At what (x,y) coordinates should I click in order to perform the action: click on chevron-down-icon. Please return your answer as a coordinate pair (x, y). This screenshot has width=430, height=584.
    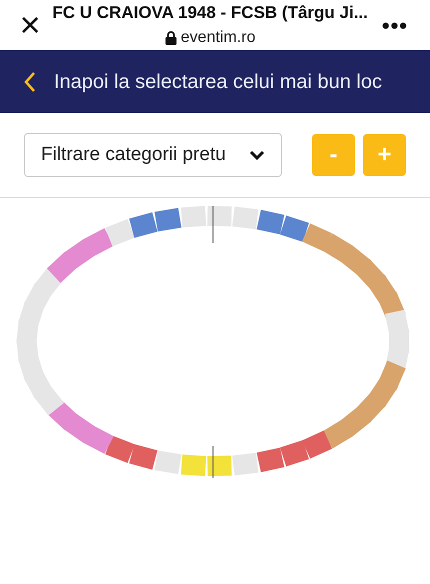
    Looking at the image, I should click on (257, 155).